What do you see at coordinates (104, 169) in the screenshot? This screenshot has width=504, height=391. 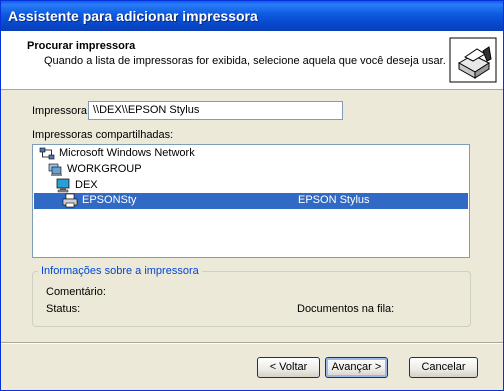 I see `list-item-label: WORKGROUP` at bounding box center [104, 169].